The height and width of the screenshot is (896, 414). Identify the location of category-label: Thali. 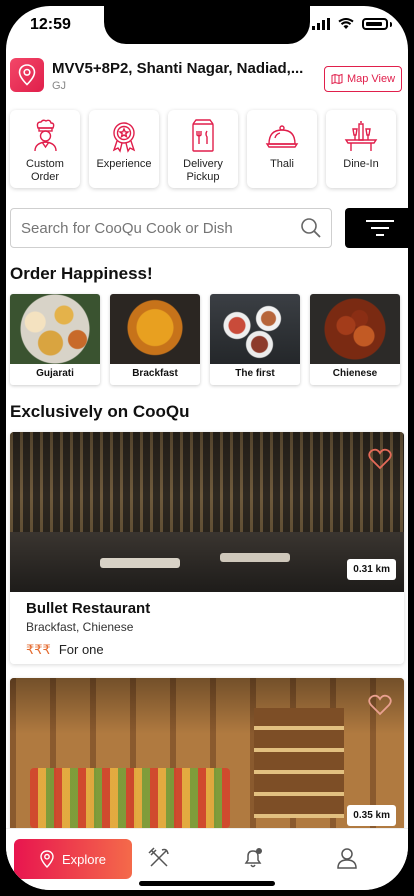
(282, 164).